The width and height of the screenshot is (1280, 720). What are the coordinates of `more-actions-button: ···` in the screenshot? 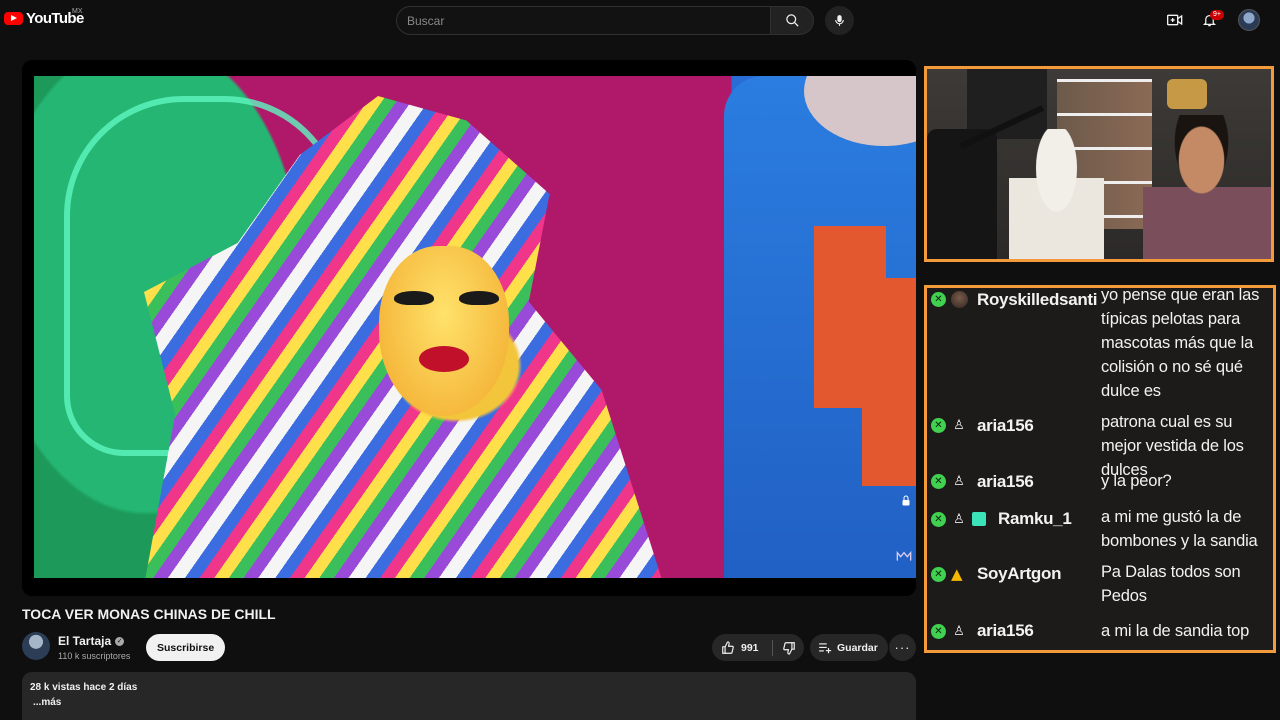 It's located at (902, 647).